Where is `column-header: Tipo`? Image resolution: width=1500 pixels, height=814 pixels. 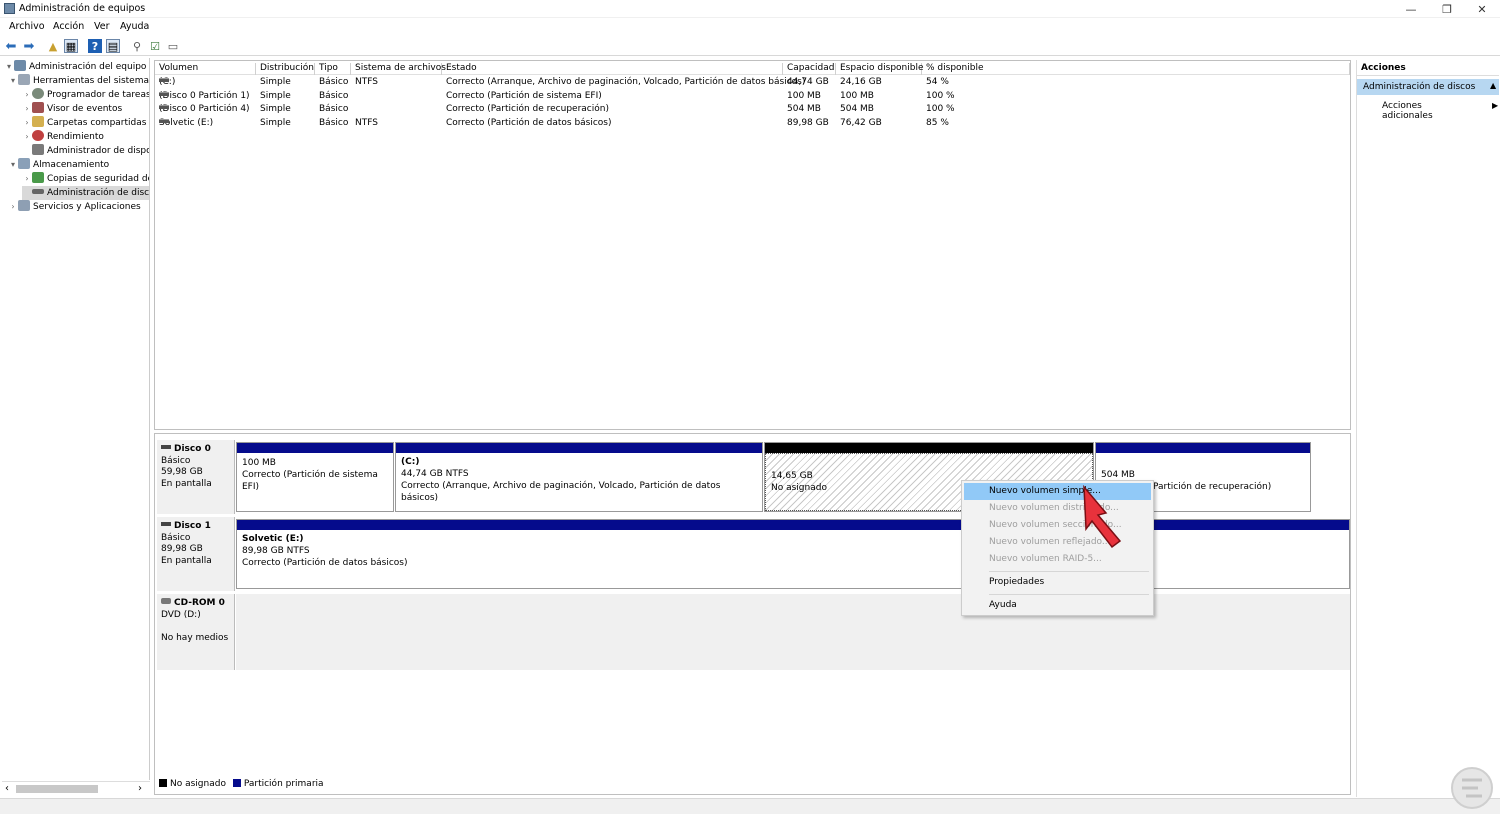
column-header: Tipo is located at coordinates (333, 69).